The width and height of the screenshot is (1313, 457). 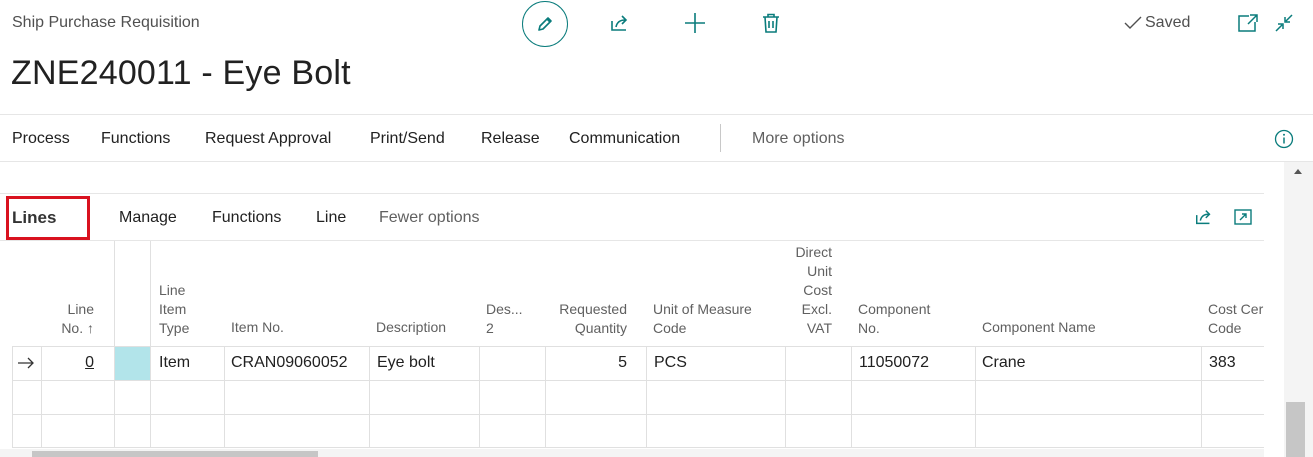 I want to click on edit-icon, so click(x=545, y=24).